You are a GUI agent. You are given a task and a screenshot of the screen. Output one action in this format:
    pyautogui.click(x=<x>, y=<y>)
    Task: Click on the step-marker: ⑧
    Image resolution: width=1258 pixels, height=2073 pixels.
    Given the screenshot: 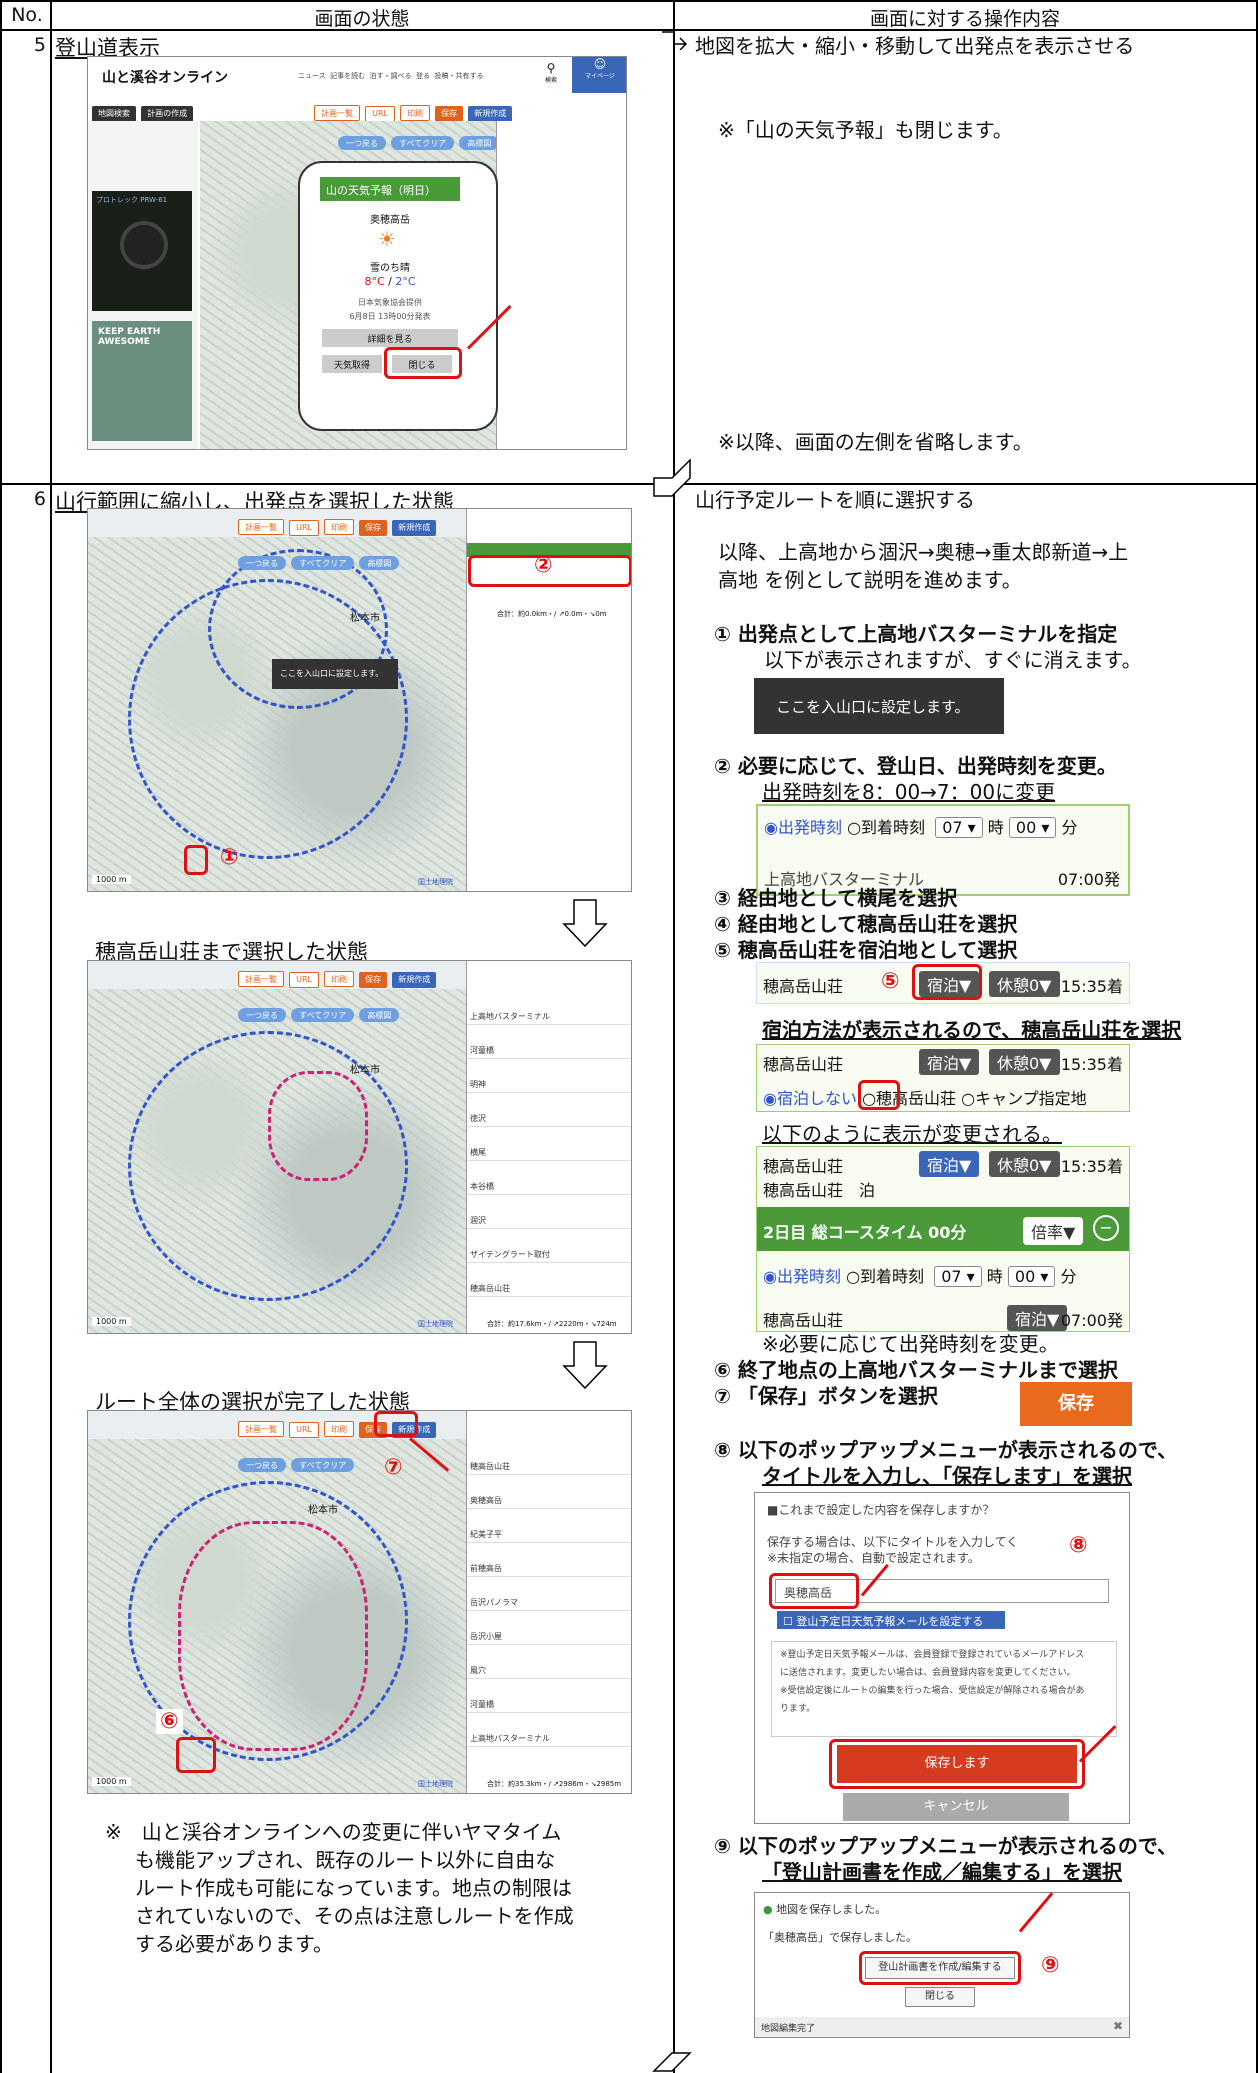 What is the action you would take?
    pyautogui.click(x=1078, y=1545)
    